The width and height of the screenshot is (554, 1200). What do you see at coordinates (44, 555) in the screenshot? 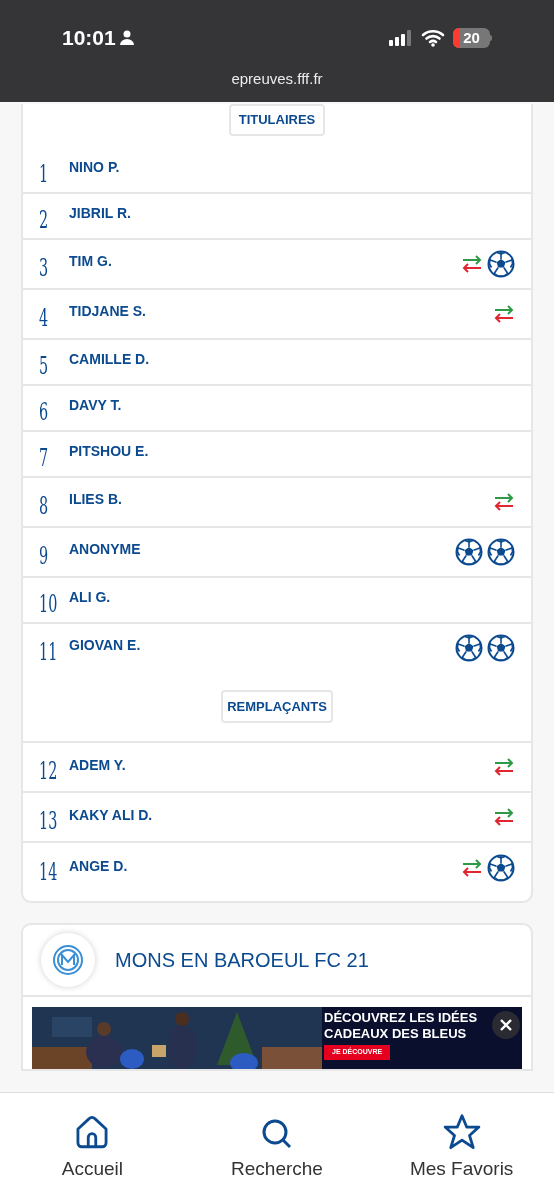
I see `jersey-number: 9` at bounding box center [44, 555].